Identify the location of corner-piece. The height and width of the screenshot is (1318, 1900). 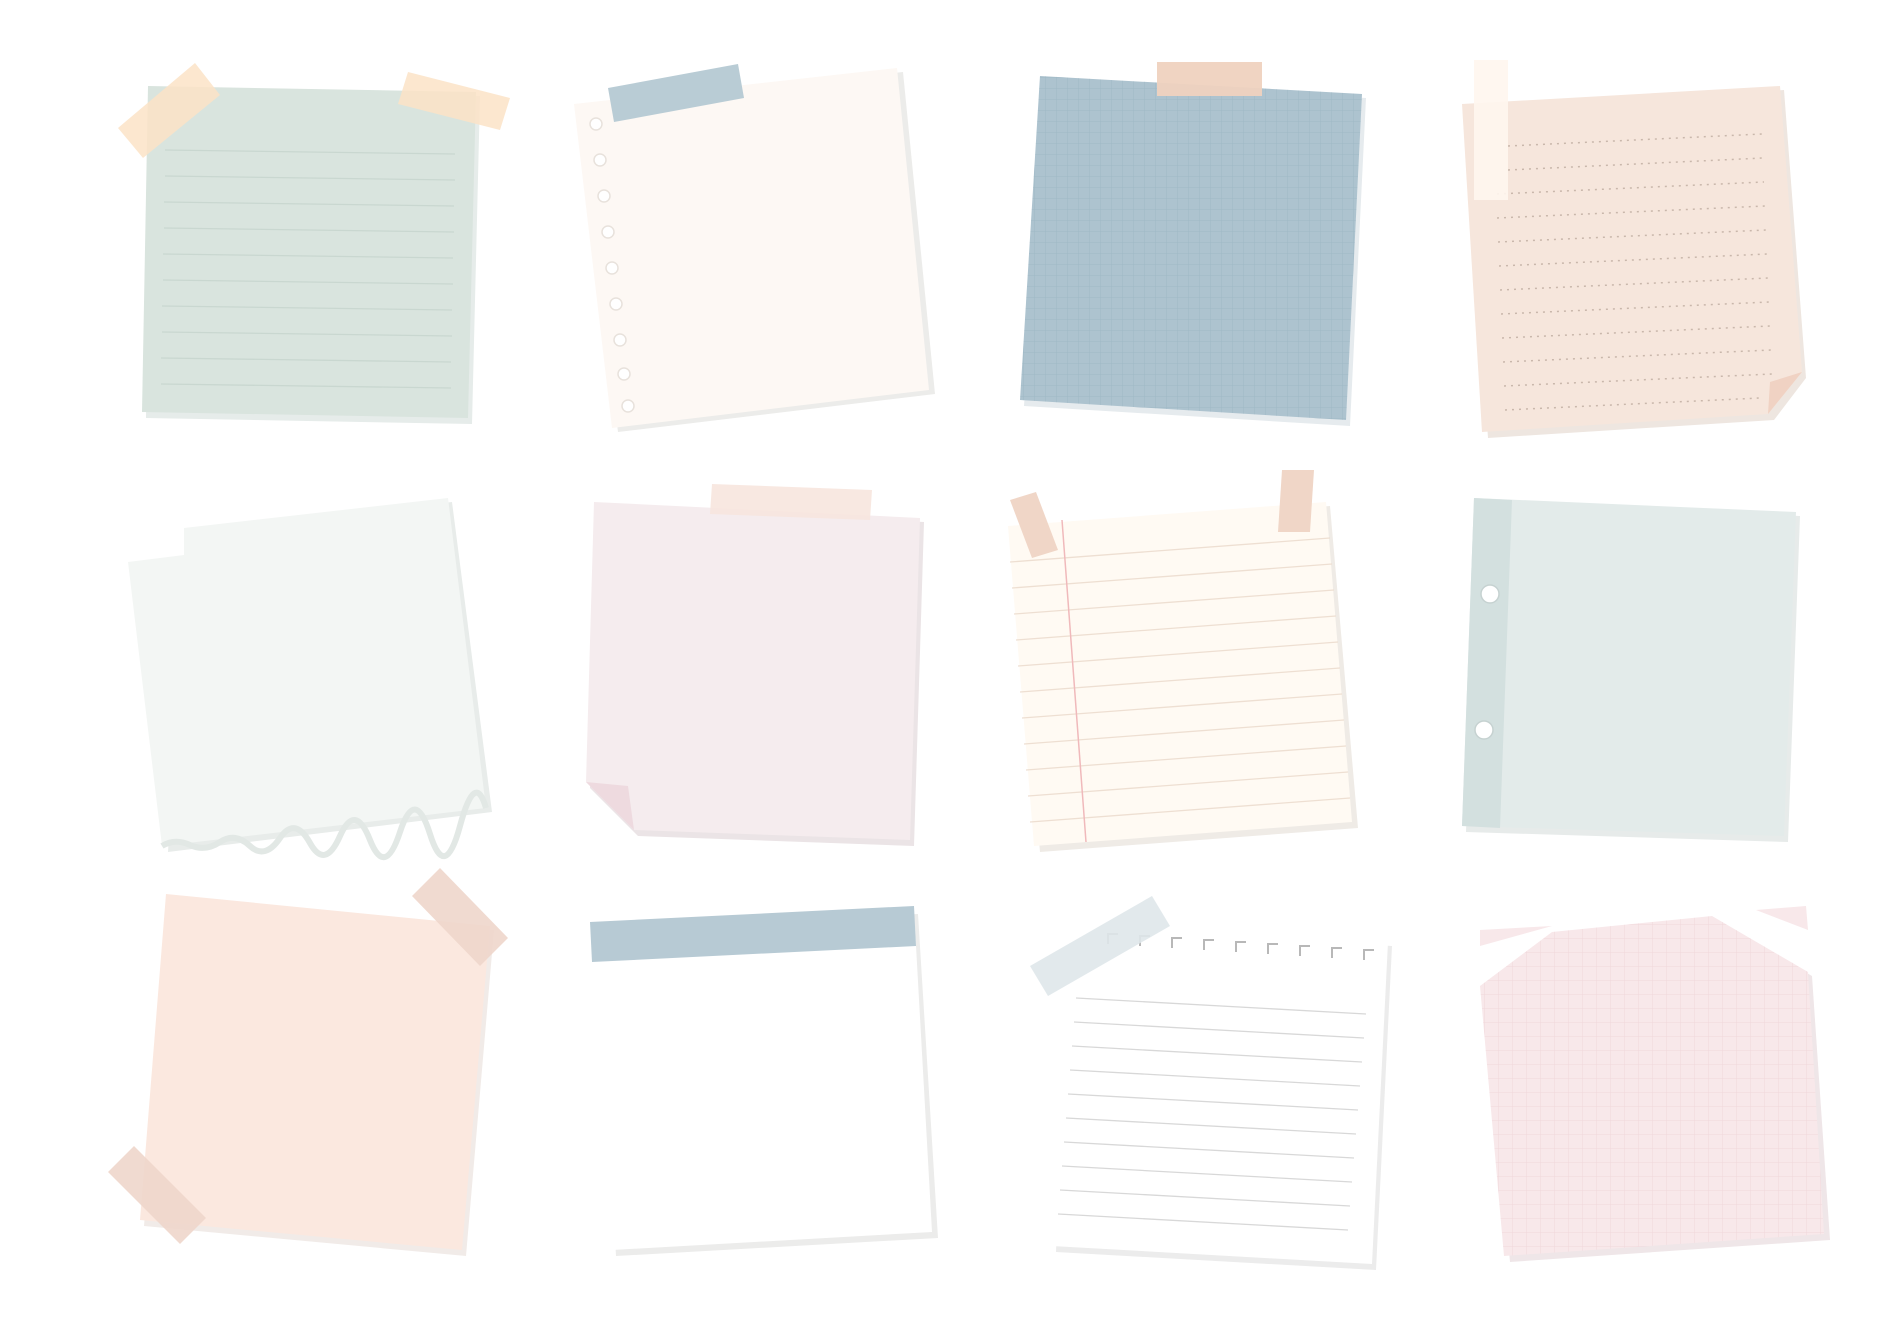
(1782, 918).